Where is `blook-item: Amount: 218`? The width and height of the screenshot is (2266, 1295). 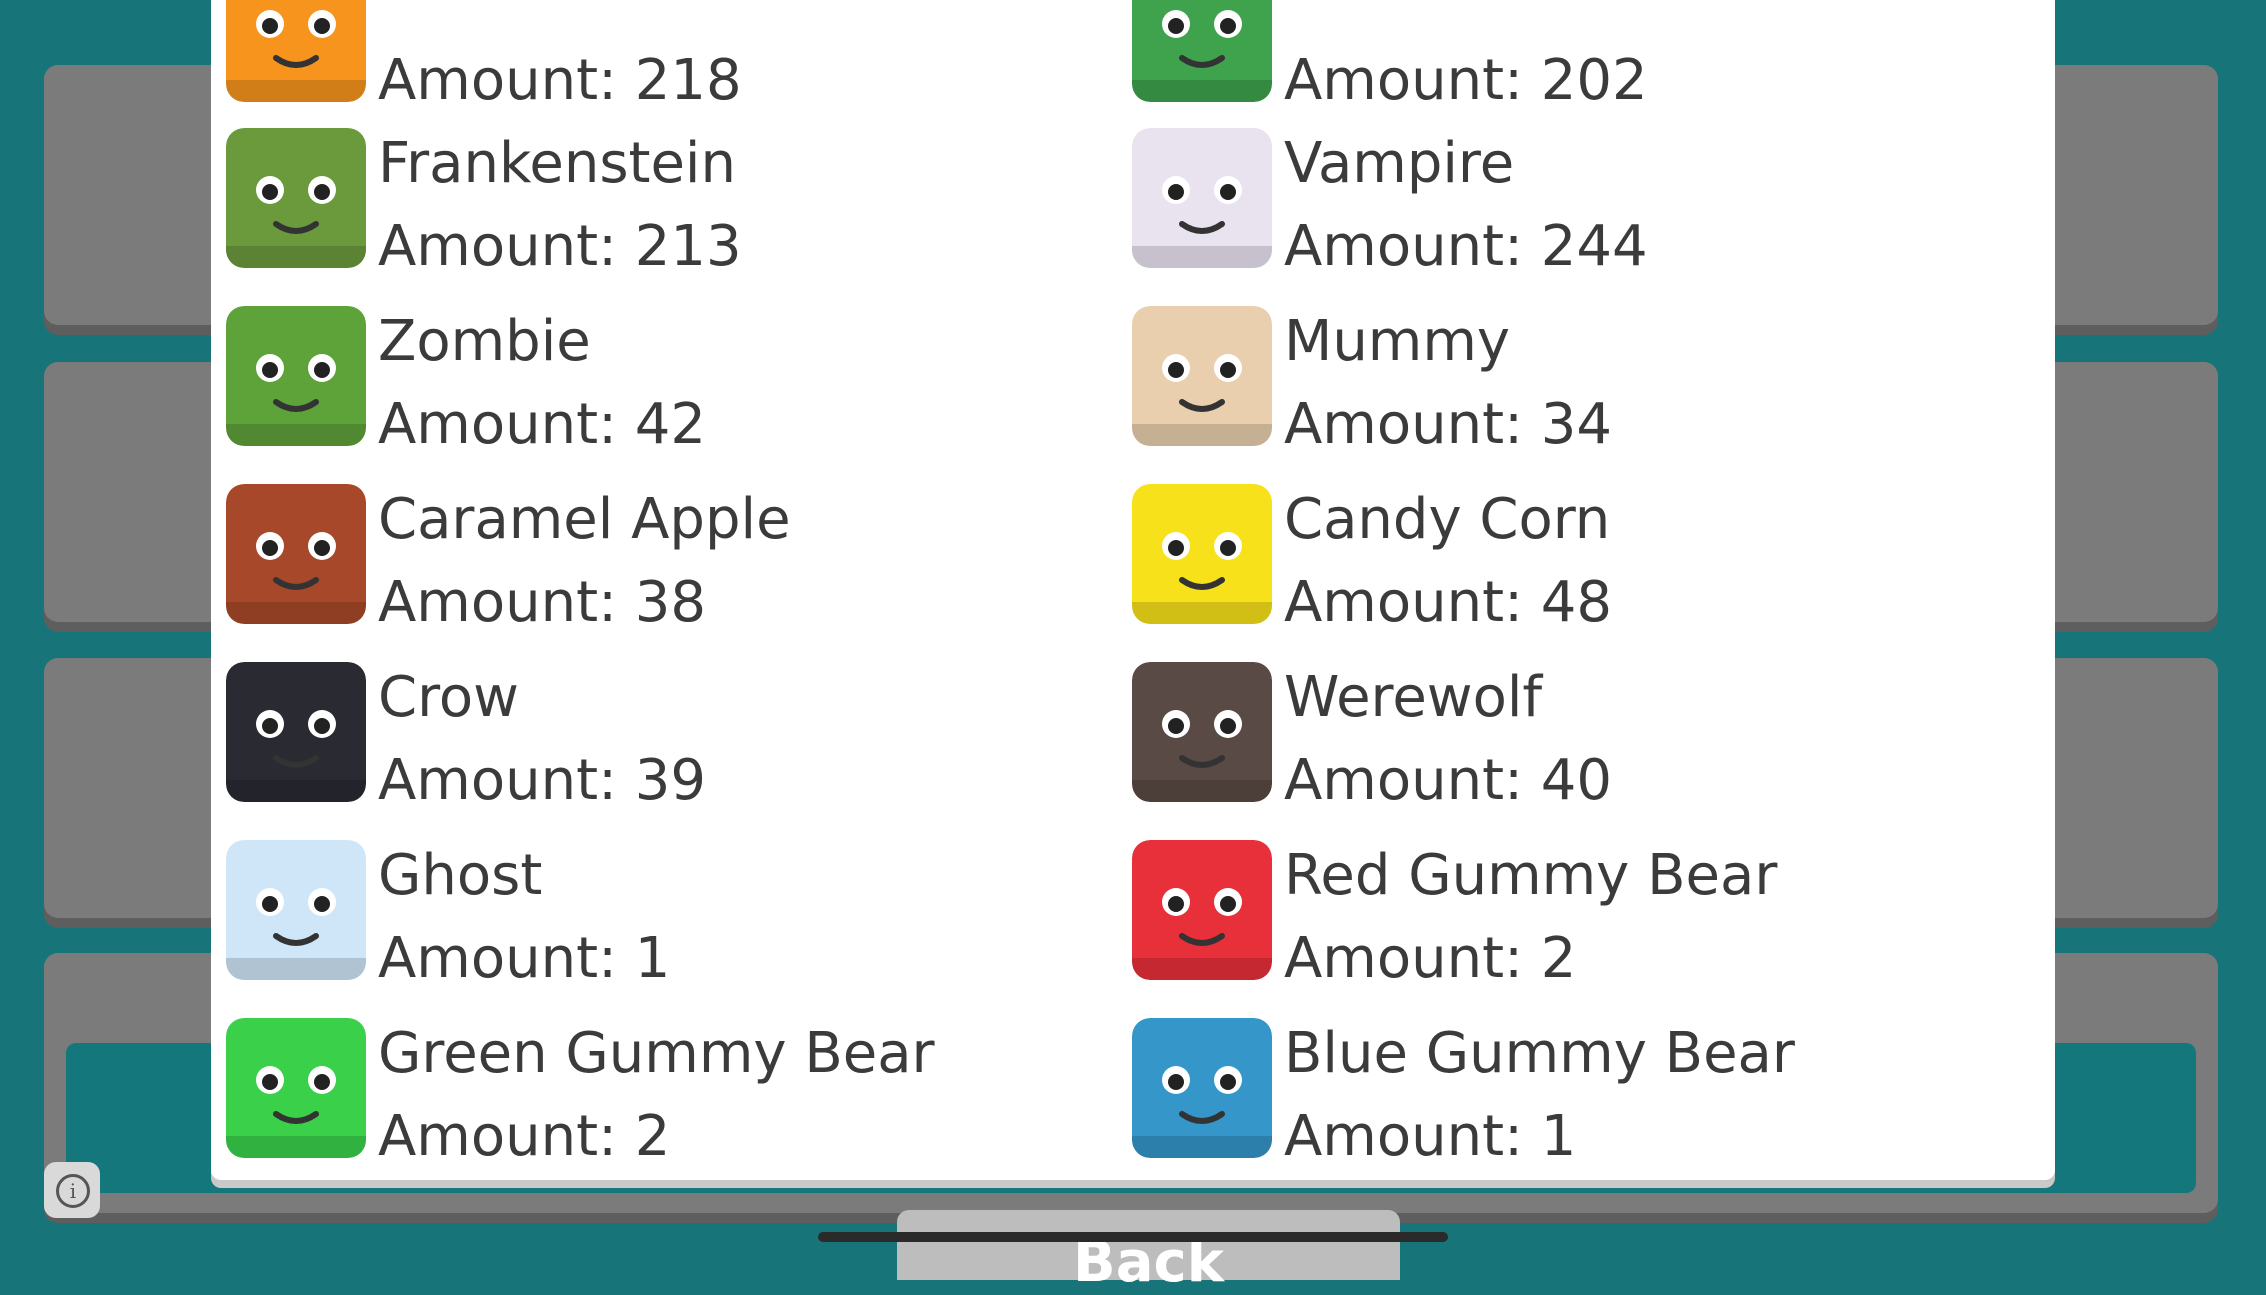 blook-item: Amount: 218 is located at coordinates (661, 66).